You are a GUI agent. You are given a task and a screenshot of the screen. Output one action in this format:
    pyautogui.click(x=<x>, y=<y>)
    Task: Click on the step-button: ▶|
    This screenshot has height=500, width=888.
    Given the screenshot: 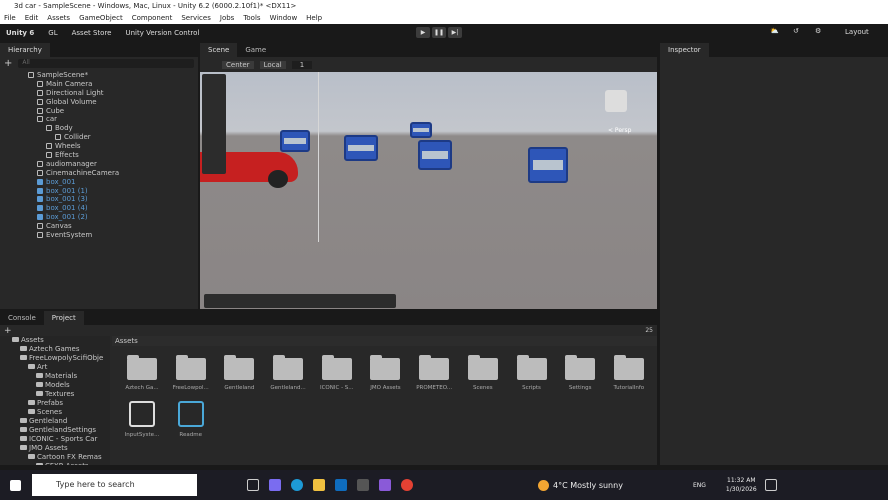 What is the action you would take?
    pyautogui.click(x=455, y=32)
    